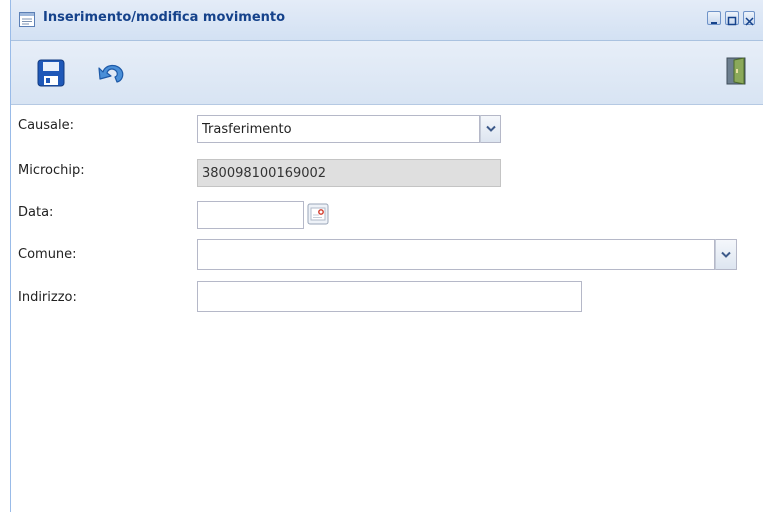 The height and width of the screenshot is (512, 763). What do you see at coordinates (749, 21) in the screenshot?
I see `close-icon` at bounding box center [749, 21].